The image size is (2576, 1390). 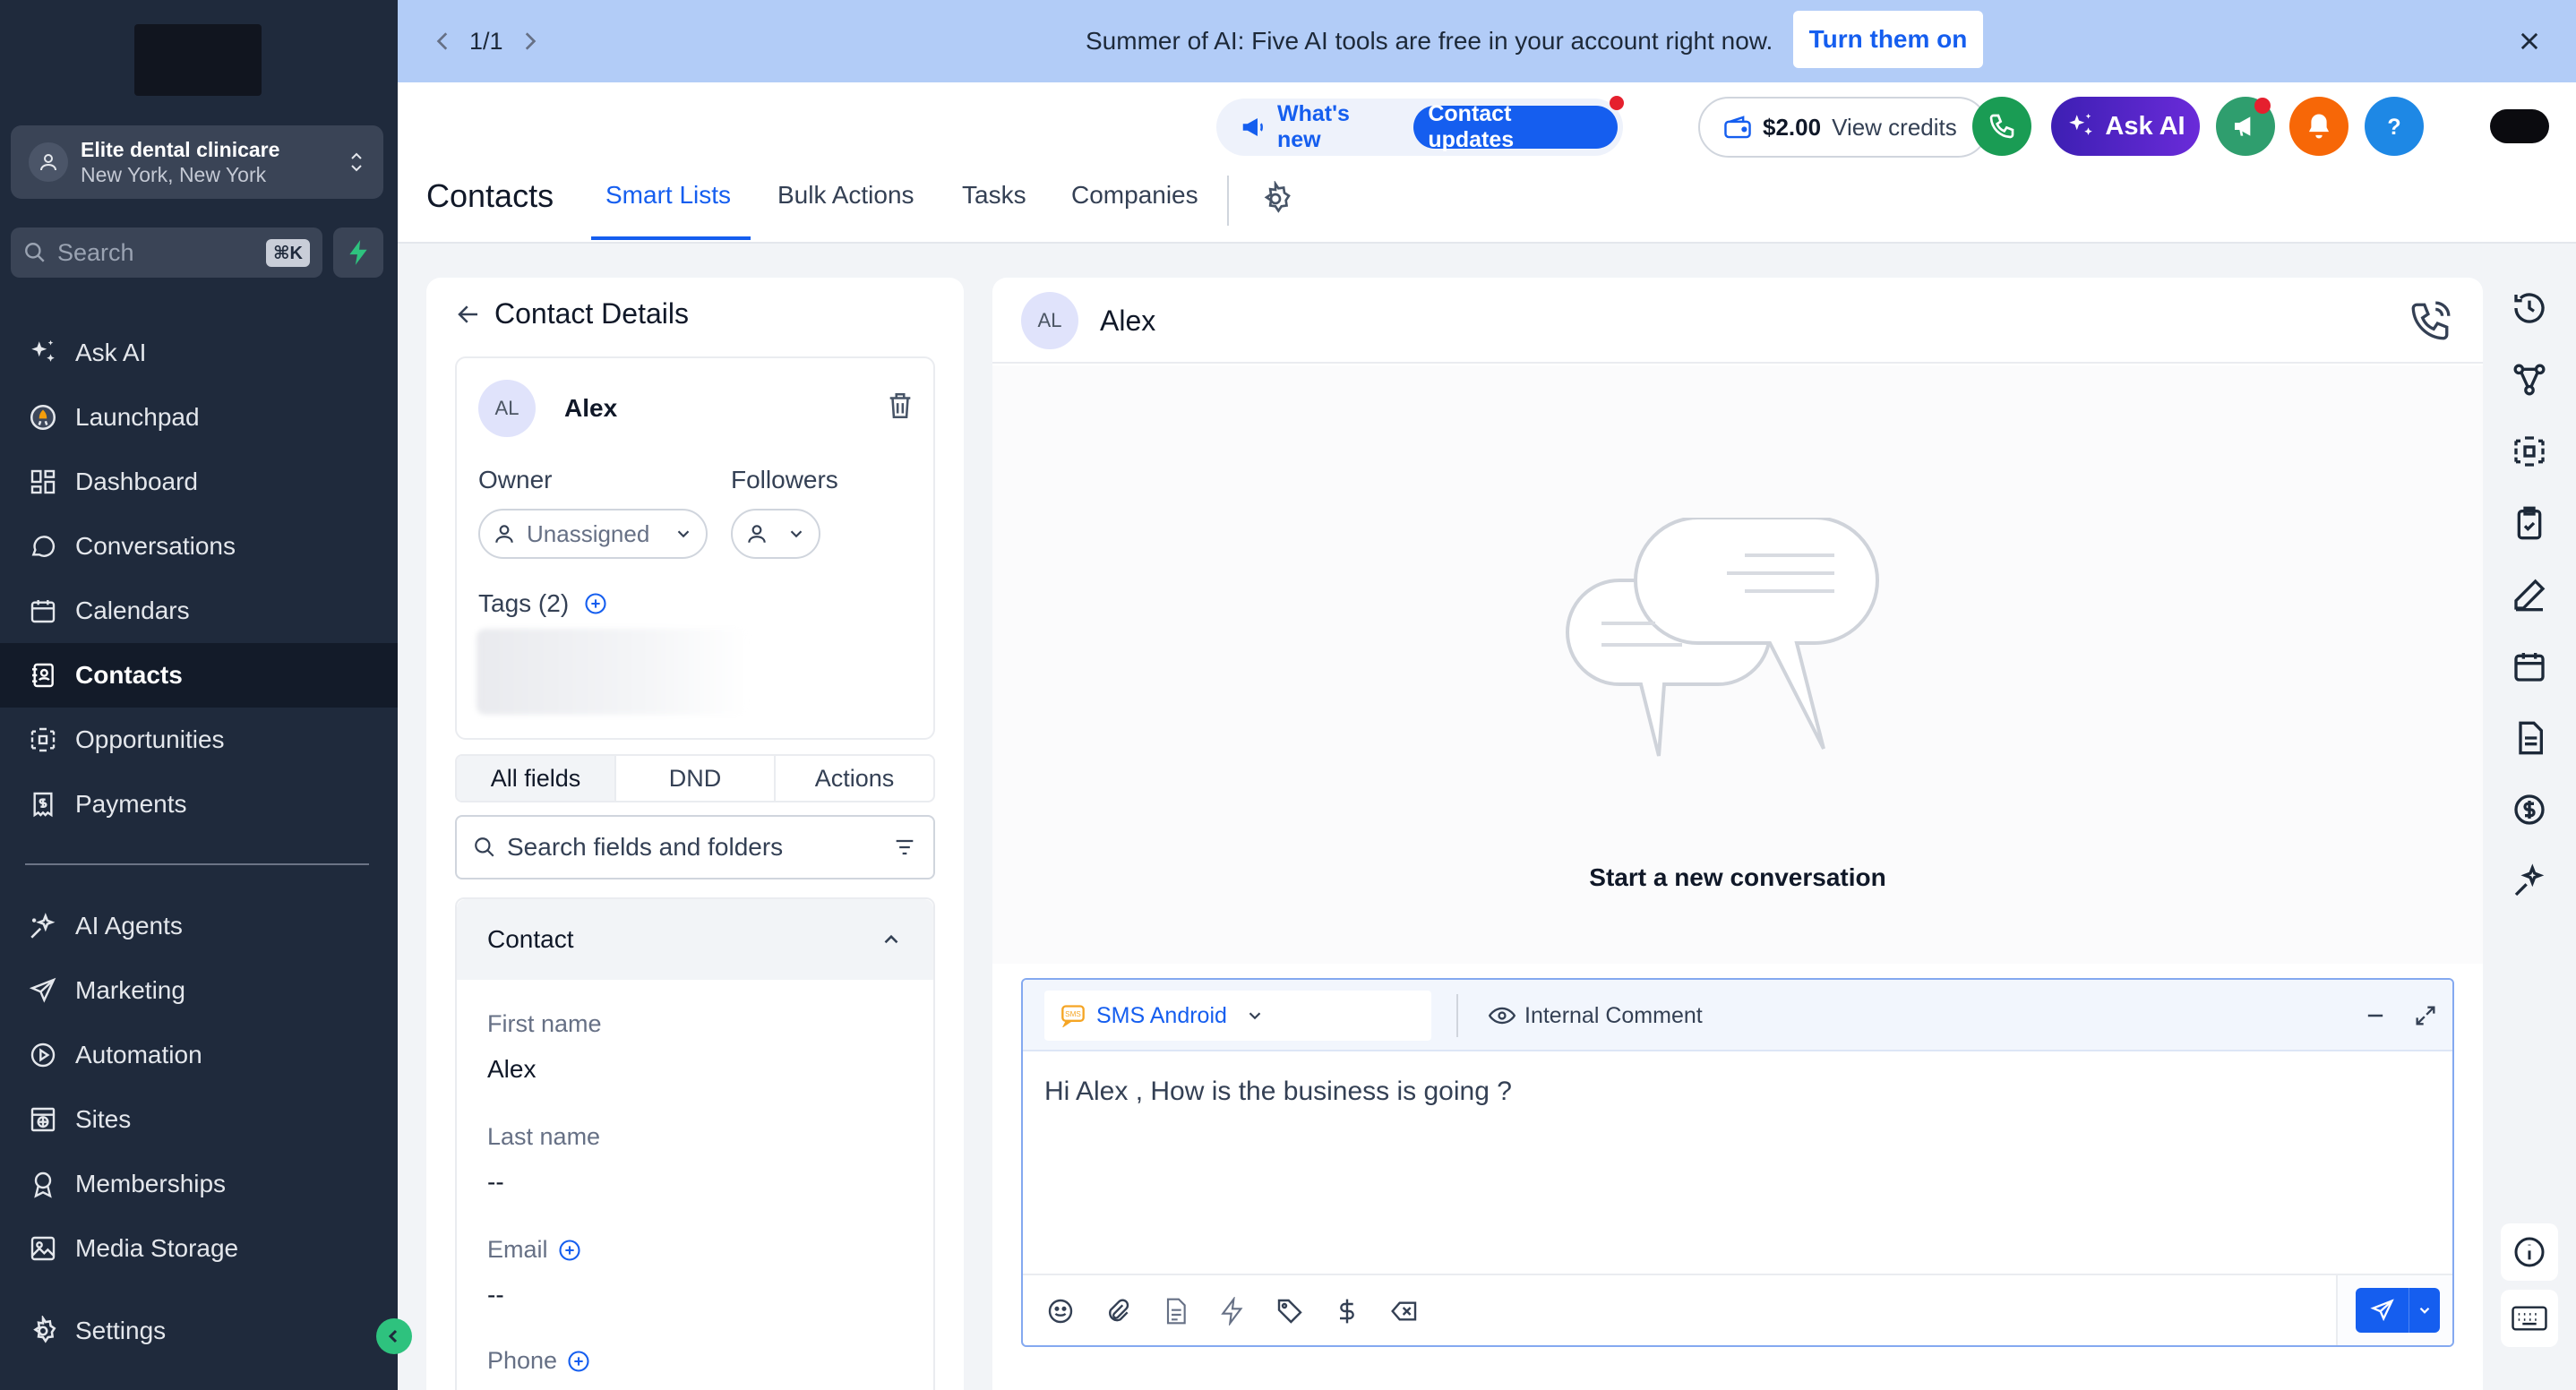 What do you see at coordinates (775, 534) in the screenshot?
I see `followers-select` at bounding box center [775, 534].